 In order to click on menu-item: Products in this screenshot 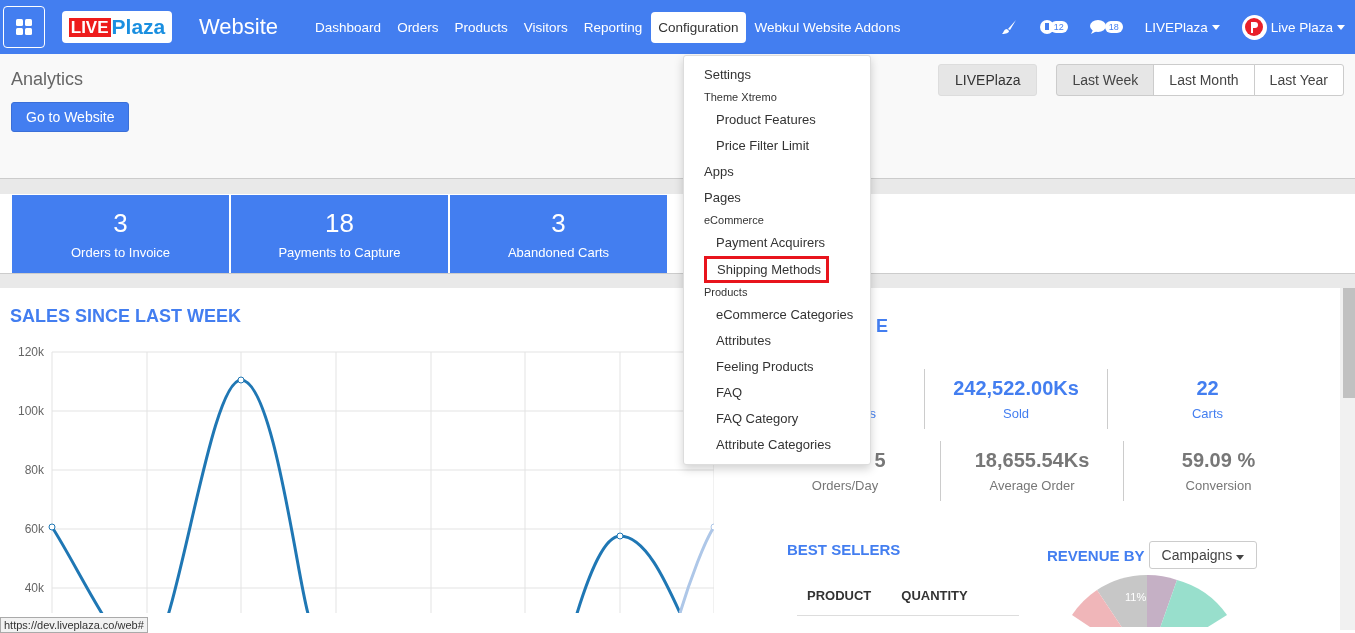, I will do `click(481, 27)`.